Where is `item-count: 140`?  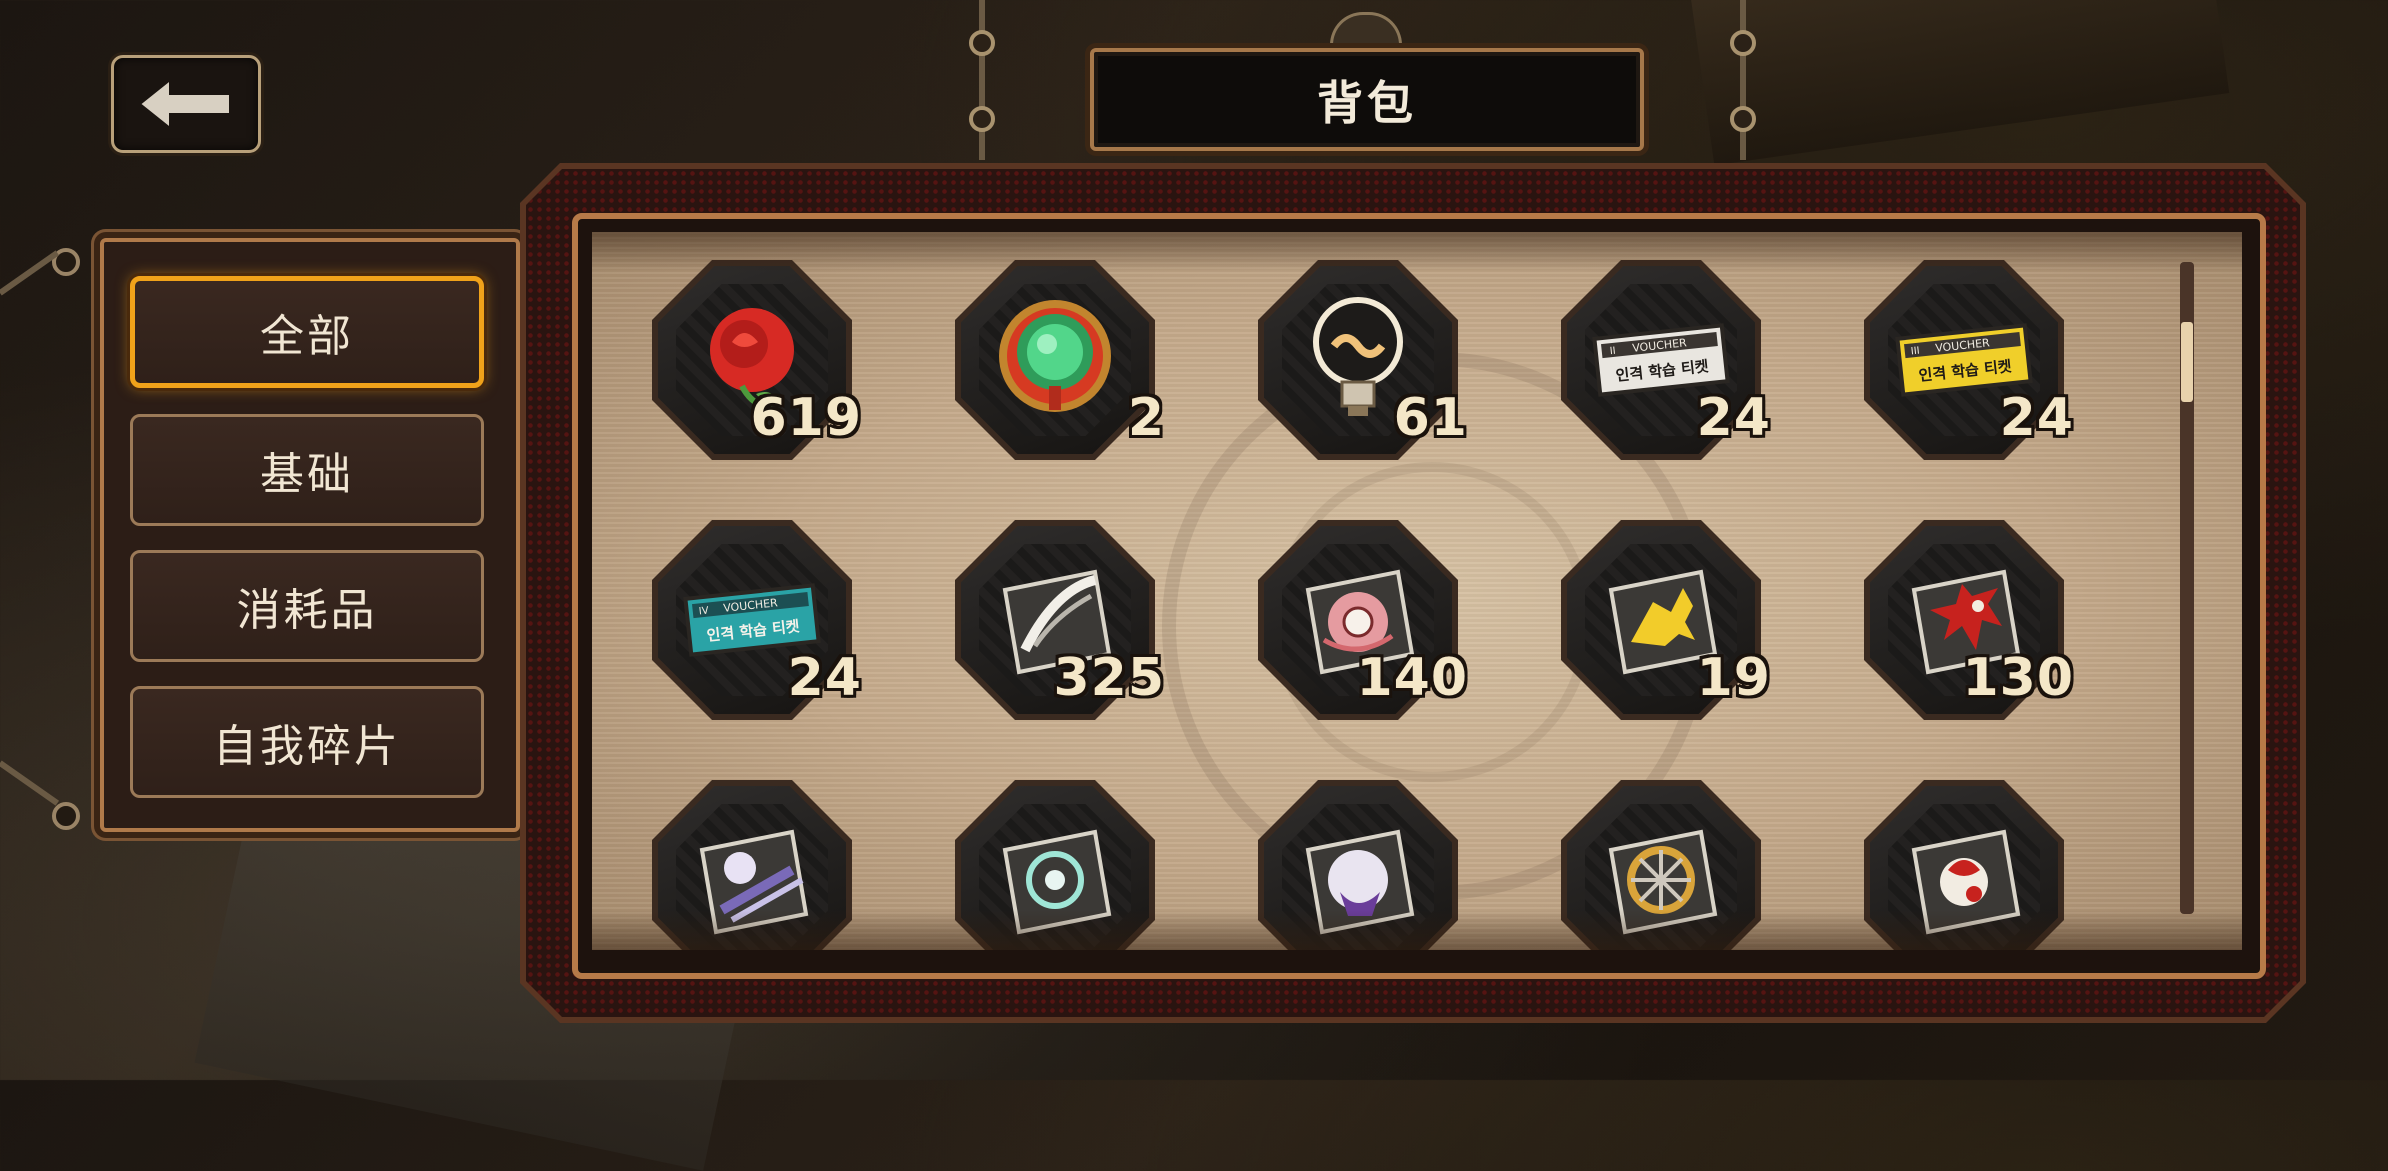
item-count: 140 is located at coordinates (1412, 678).